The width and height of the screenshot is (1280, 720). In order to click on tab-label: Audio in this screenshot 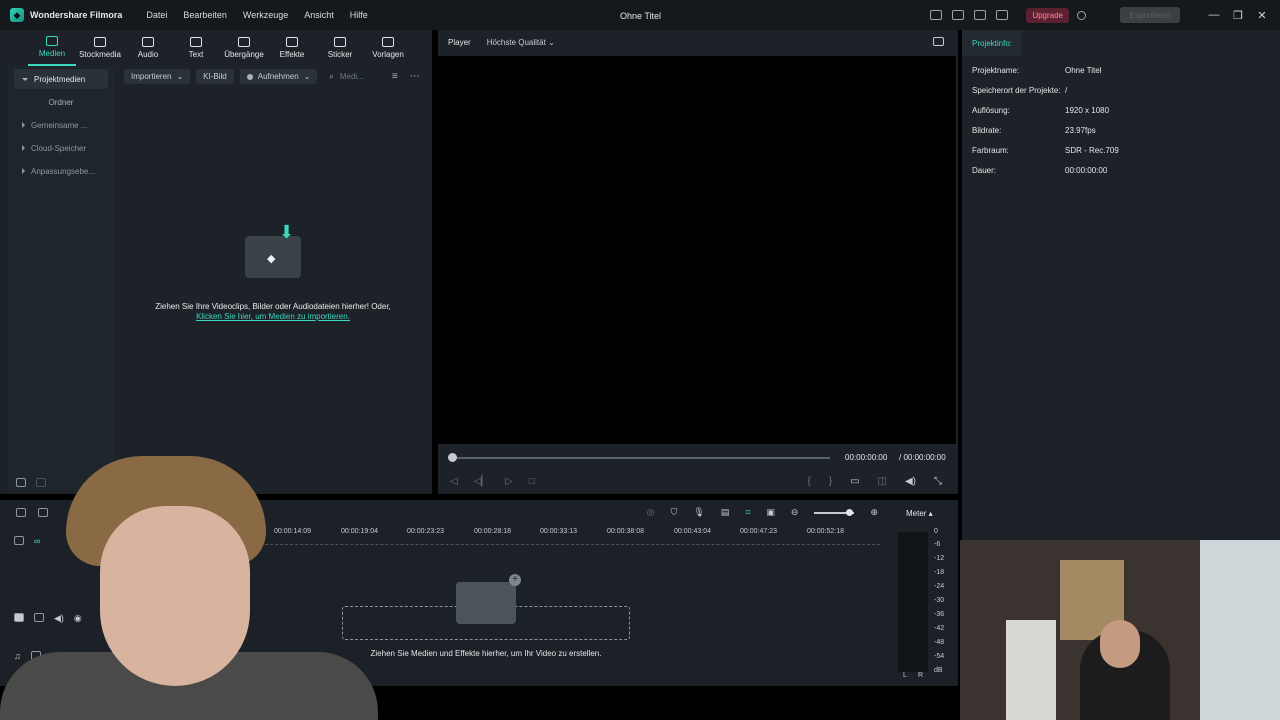, I will do `click(148, 54)`.